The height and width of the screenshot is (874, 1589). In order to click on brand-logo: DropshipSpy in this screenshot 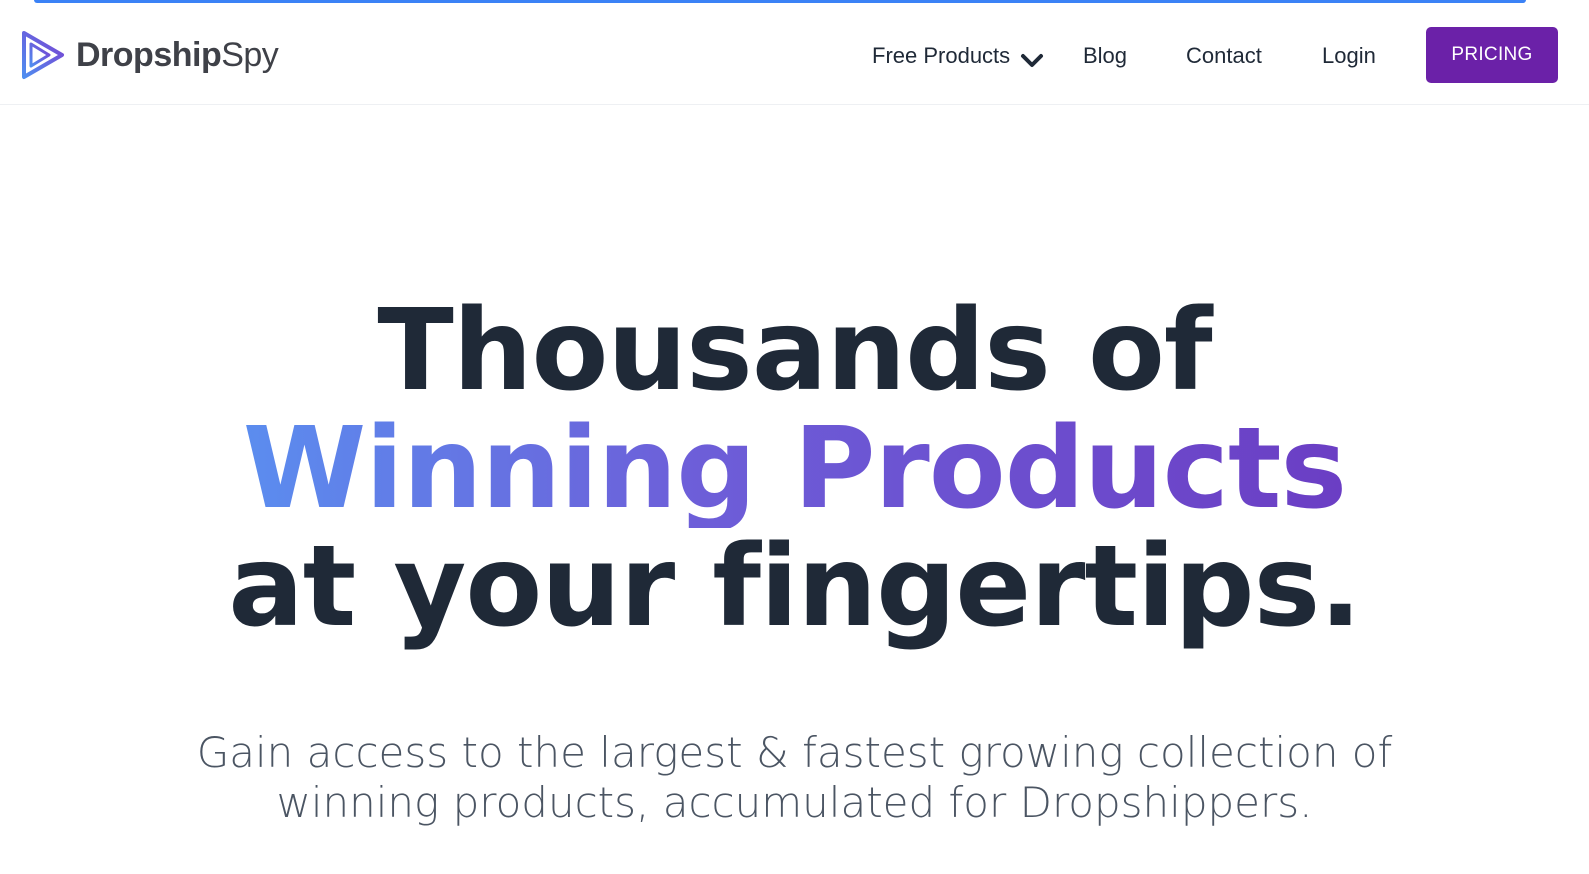, I will do `click(148, 55)`.